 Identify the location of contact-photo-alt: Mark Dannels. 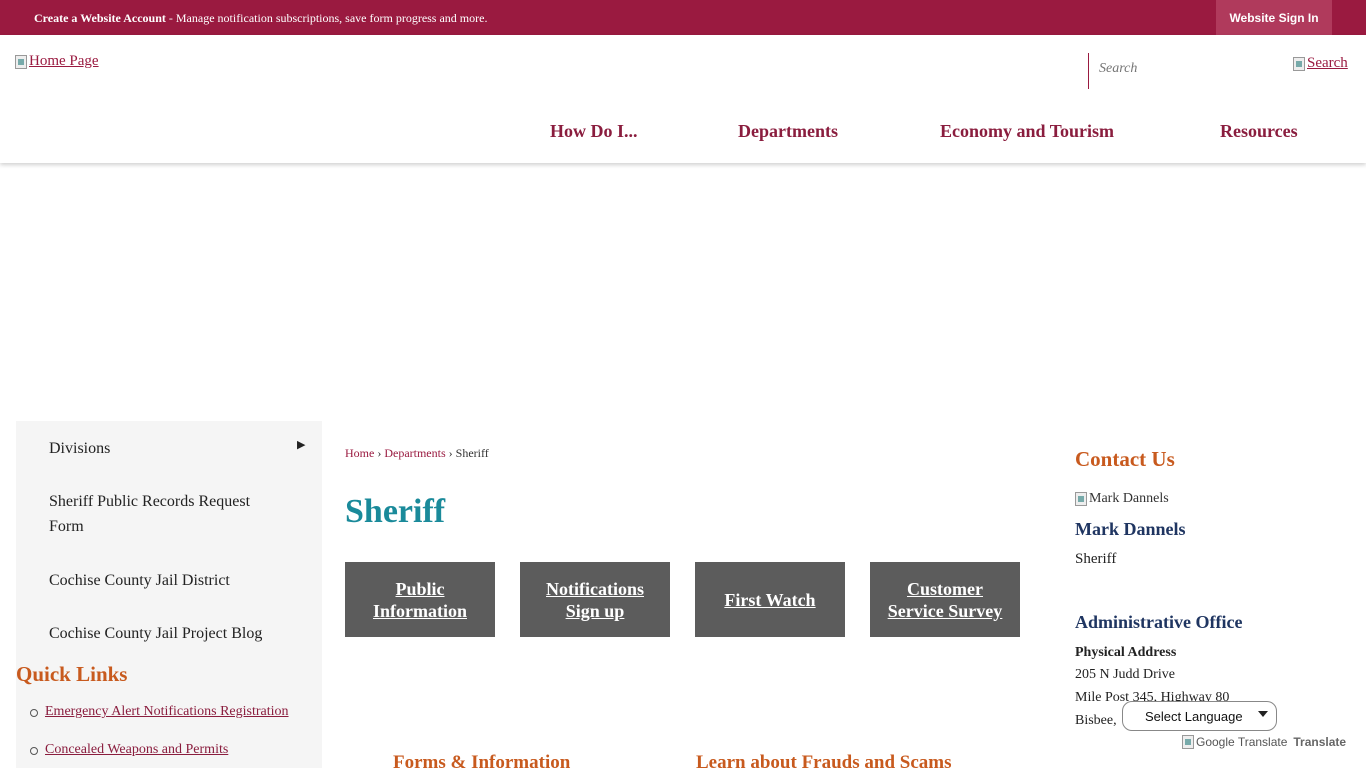
(1129, 498).